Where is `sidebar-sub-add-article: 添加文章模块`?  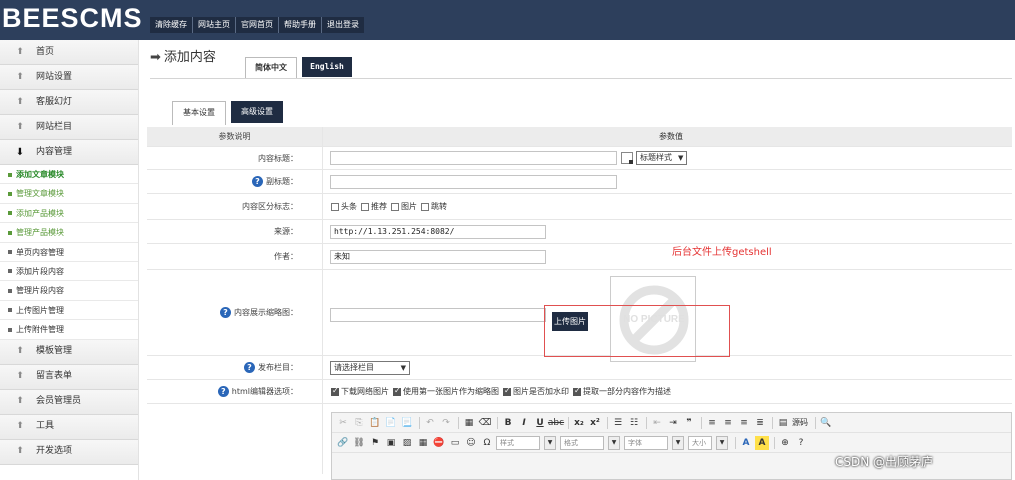 sidebar-sub-add-article: 添加文章模块 is located at coordinates (69, 175).